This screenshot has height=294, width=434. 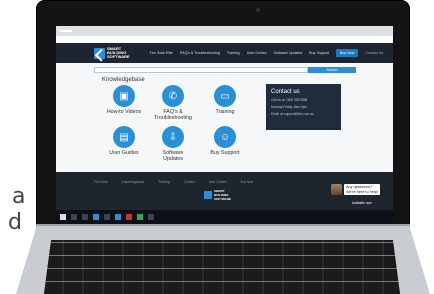 I want to click on logo-line3: SOFTWARE, so click(x=118, y=56).